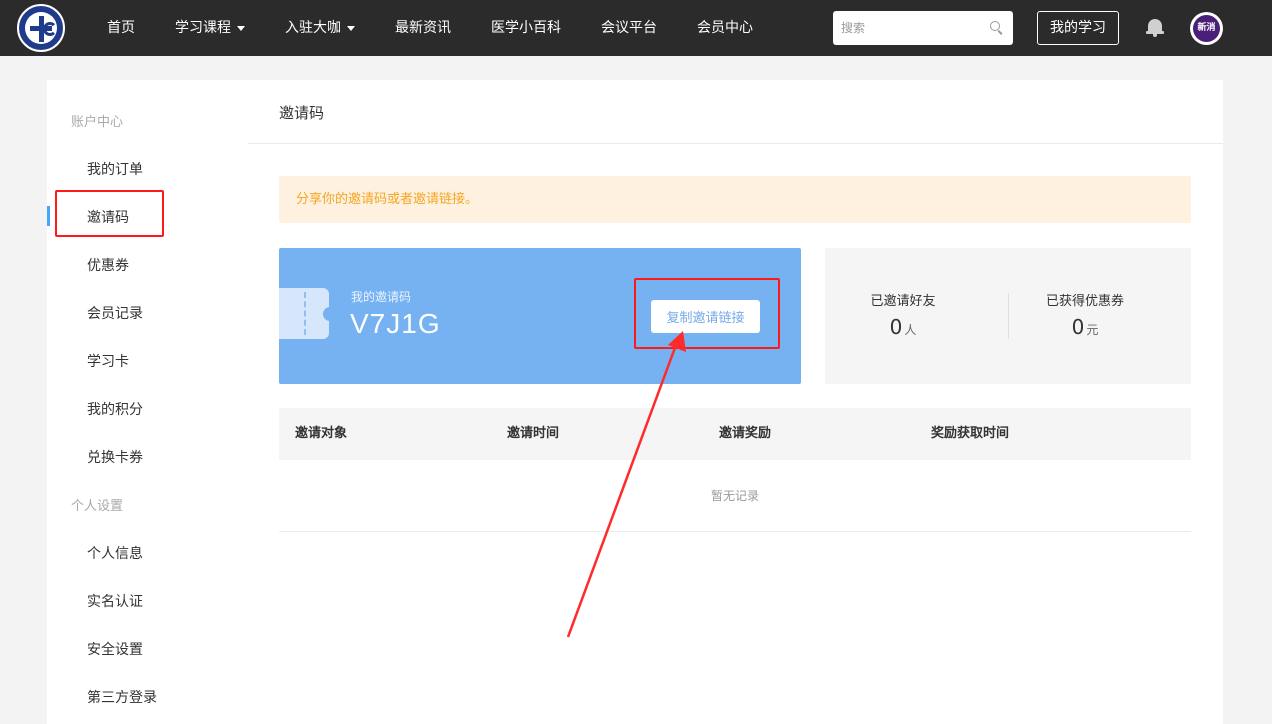 The height and width of the screenshot is (724, 1272). I want to click on invite-code-label: 我的邀请码, so click(381, 297).